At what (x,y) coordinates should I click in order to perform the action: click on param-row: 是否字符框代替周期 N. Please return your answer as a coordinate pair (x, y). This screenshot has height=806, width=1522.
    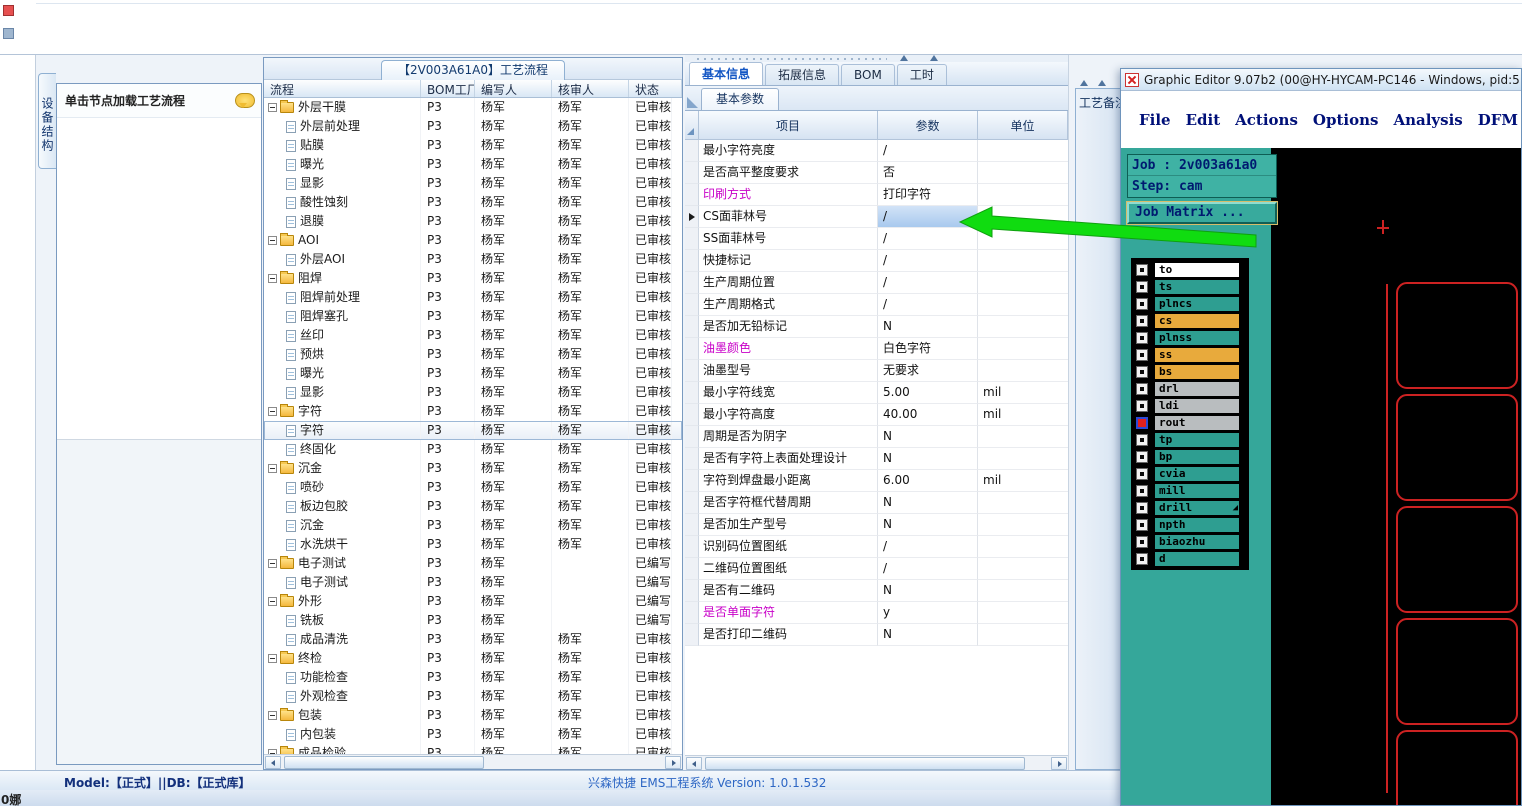
    Looking at the image, I should click on (876, 503).